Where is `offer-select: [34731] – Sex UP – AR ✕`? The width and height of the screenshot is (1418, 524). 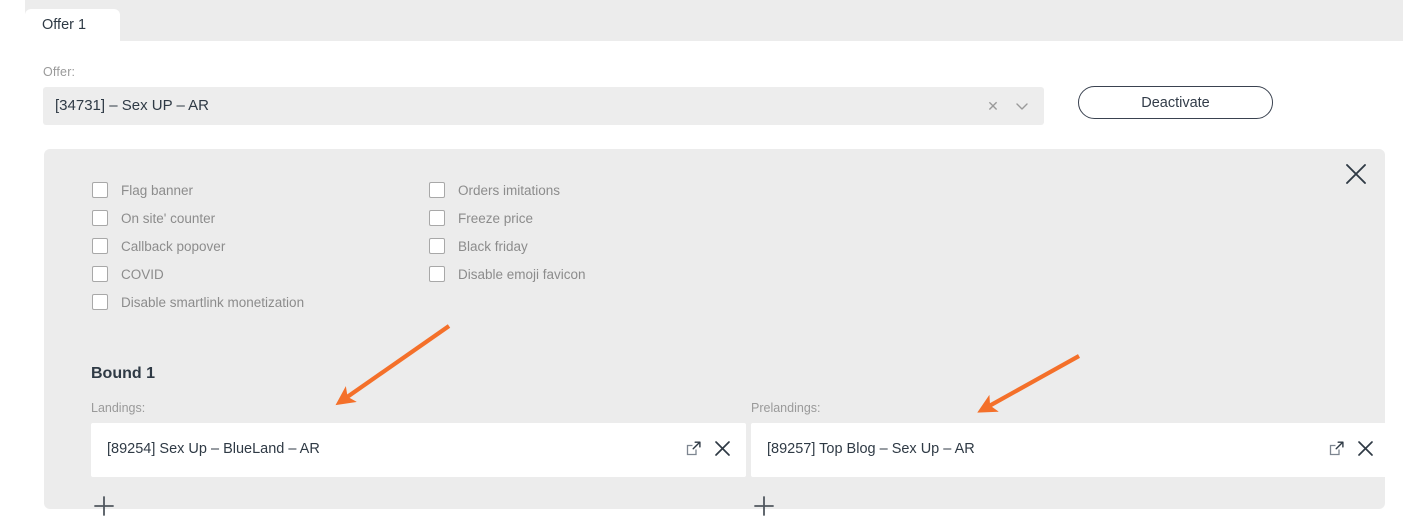
offer-select: [34731] – Sex UP – AR ✕ is located at coordinates (543, 106).